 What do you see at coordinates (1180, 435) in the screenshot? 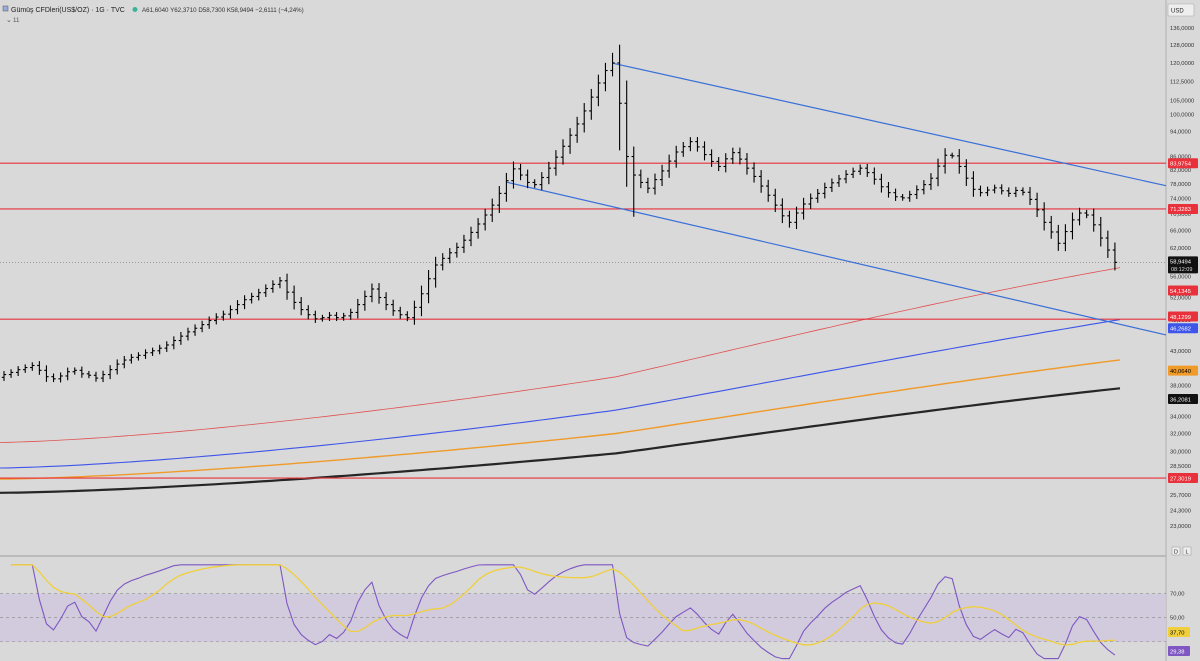
I see `y-tick-label-6: 32,0000` at bounding box center [1180, 435].